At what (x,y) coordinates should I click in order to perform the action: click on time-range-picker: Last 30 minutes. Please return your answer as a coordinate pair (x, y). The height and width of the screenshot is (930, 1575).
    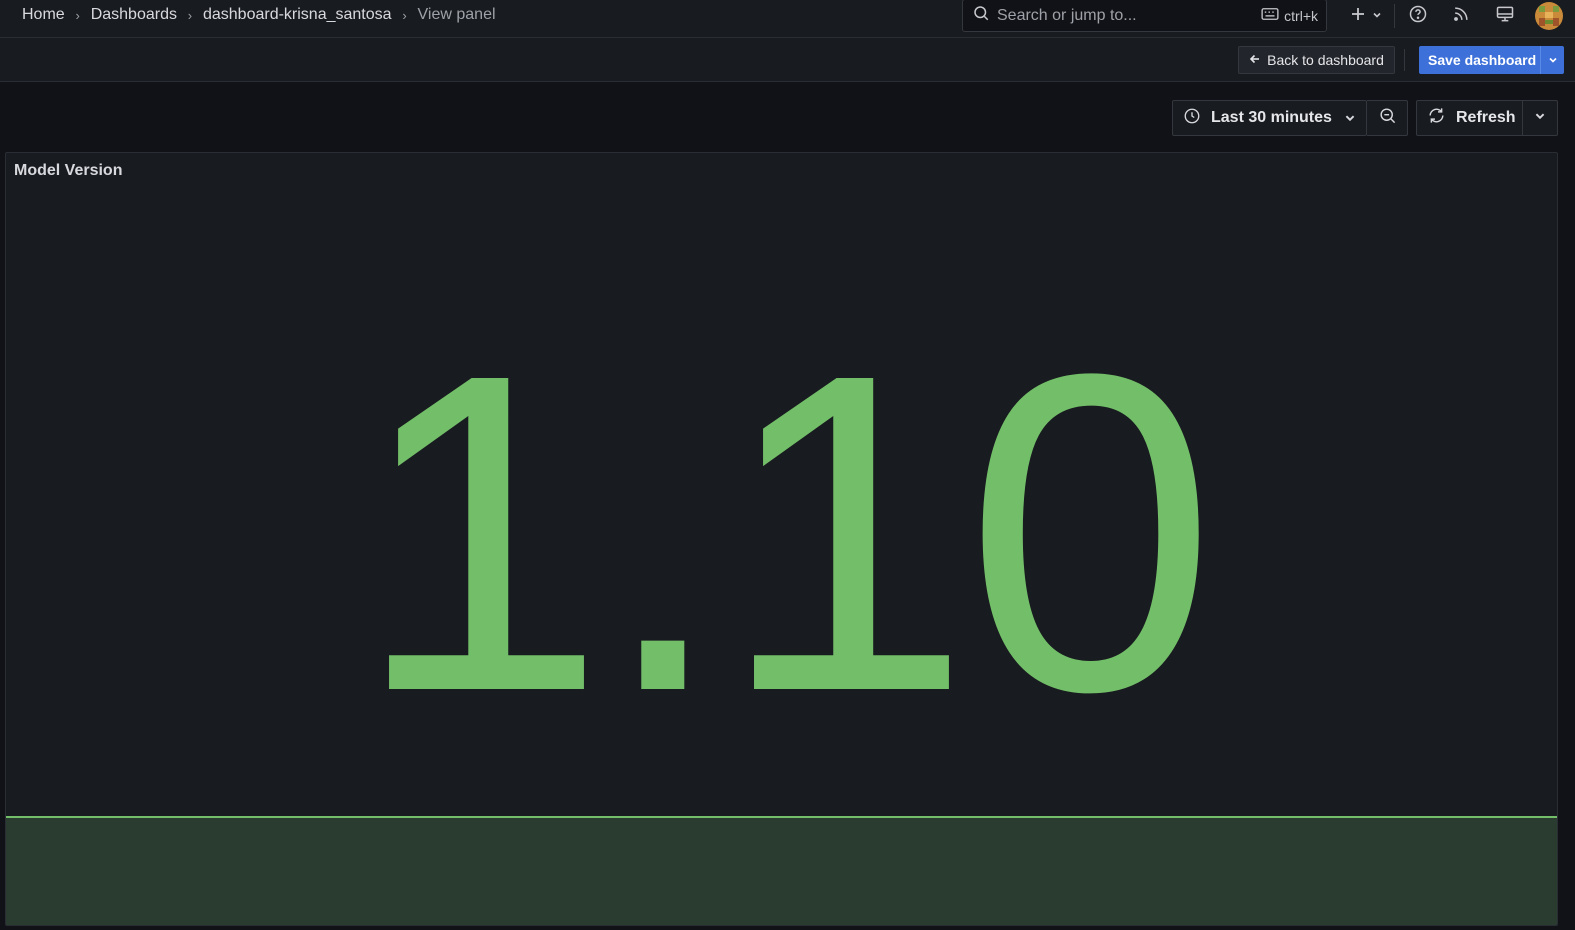
    Looking at the image, I should click on (1269, 118).